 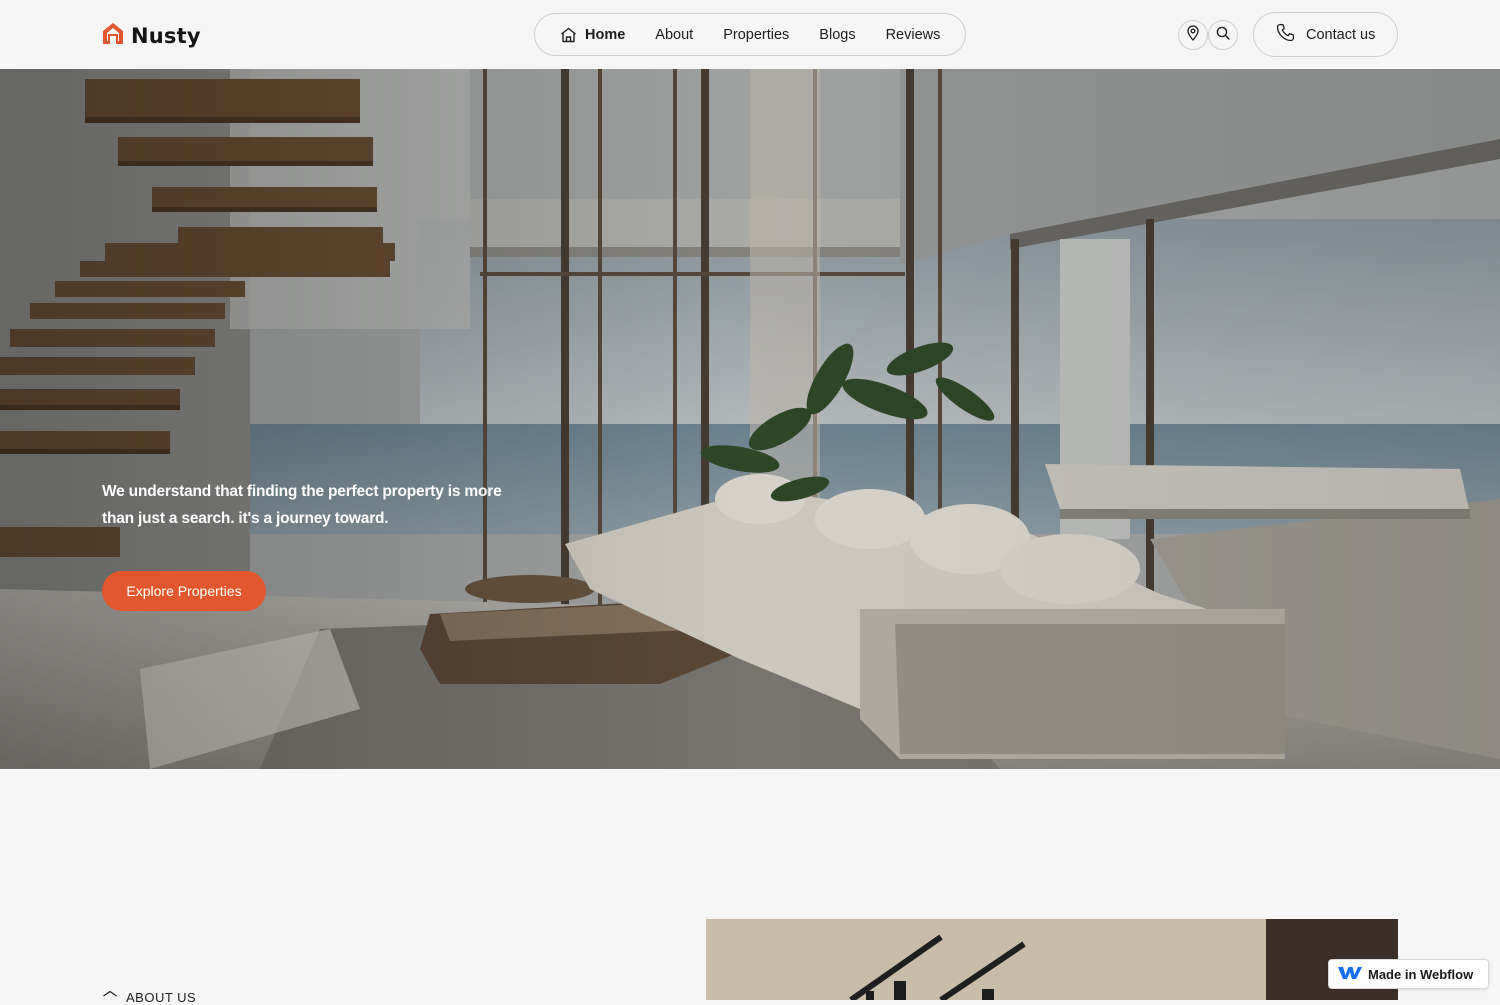 I want to click on main-nav: Home About Properties Blogs Reviews, so click(x=750, y=34).